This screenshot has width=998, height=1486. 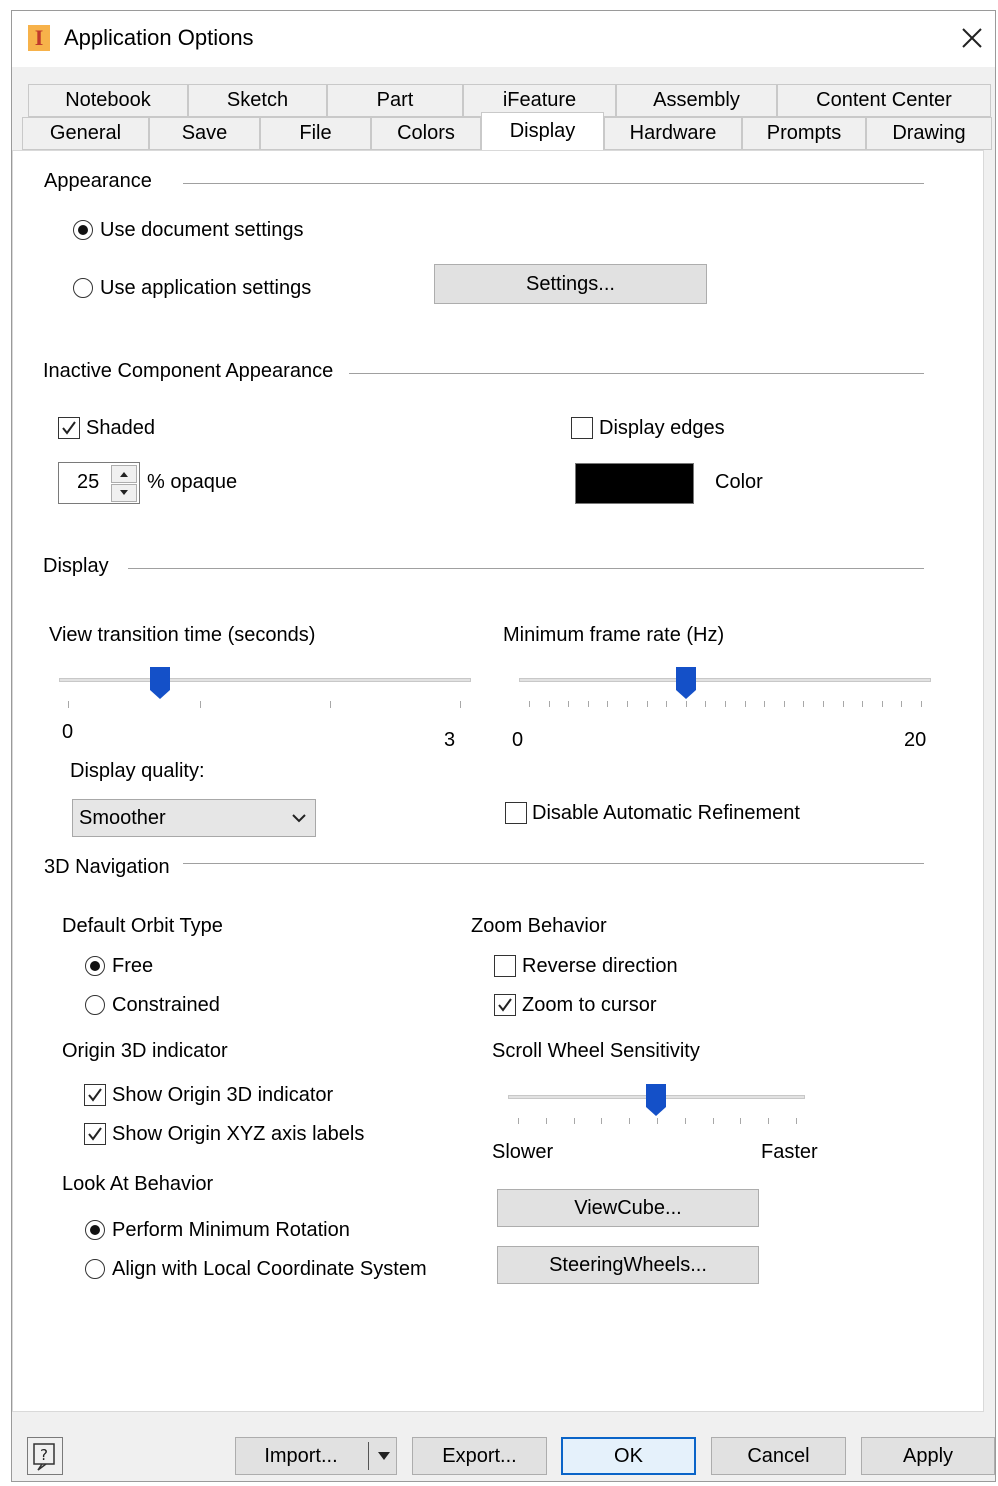 I want to click on min-frame-rate-min: 0, so click(x=518, y=740).